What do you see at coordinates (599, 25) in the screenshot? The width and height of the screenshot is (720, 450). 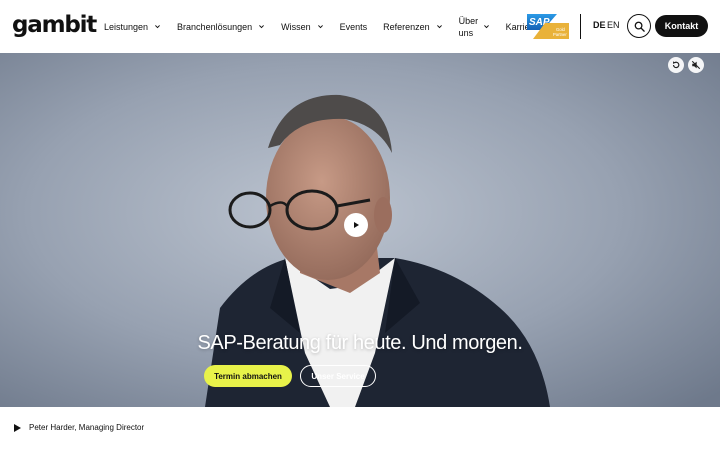 I see `language-de: DE` at bounding box center [599, 25].